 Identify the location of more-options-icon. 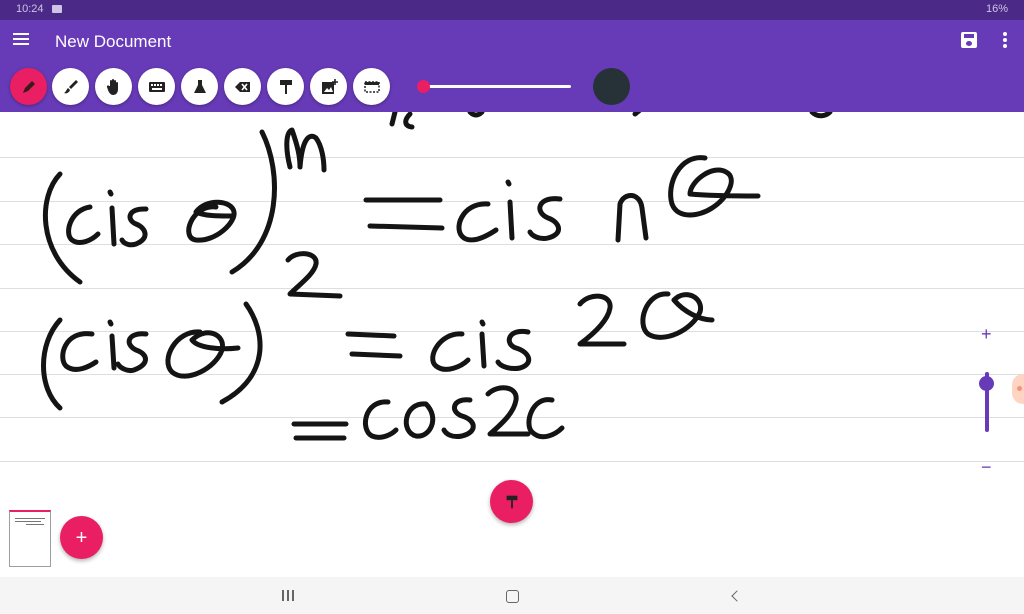
(1005, 41).